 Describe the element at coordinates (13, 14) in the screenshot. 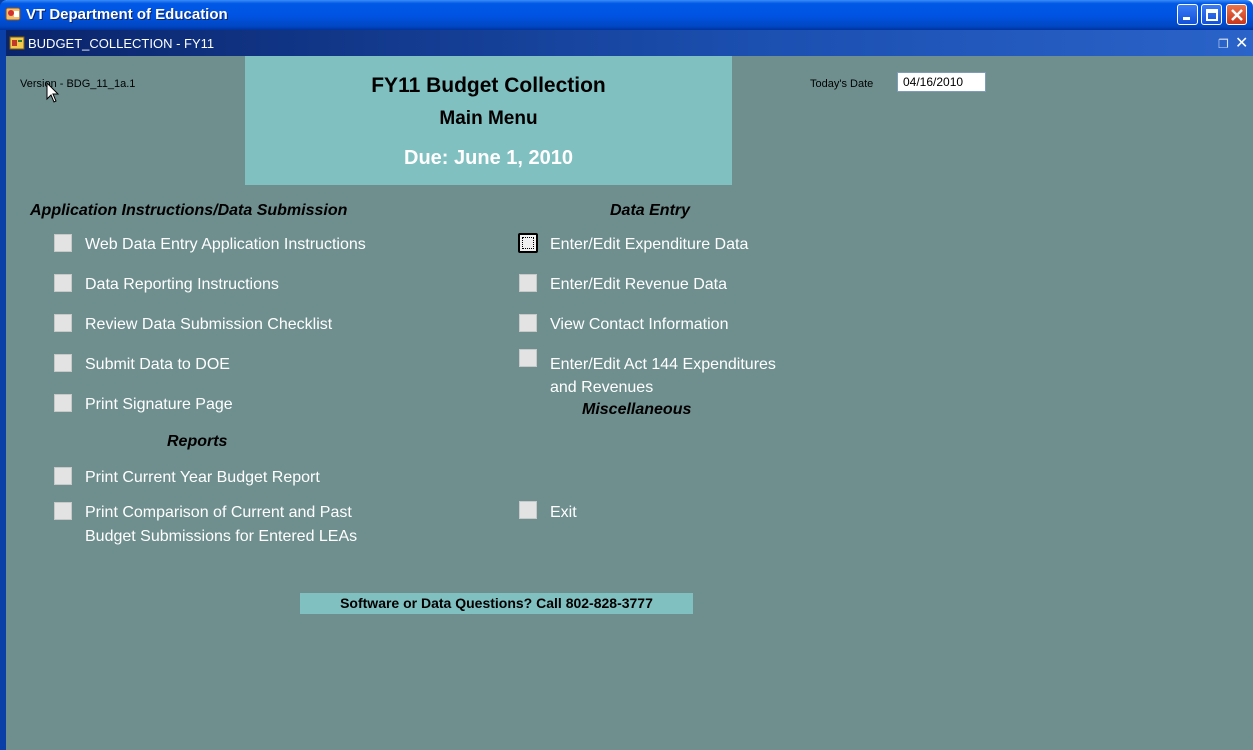

I see `app-icon` at that location.